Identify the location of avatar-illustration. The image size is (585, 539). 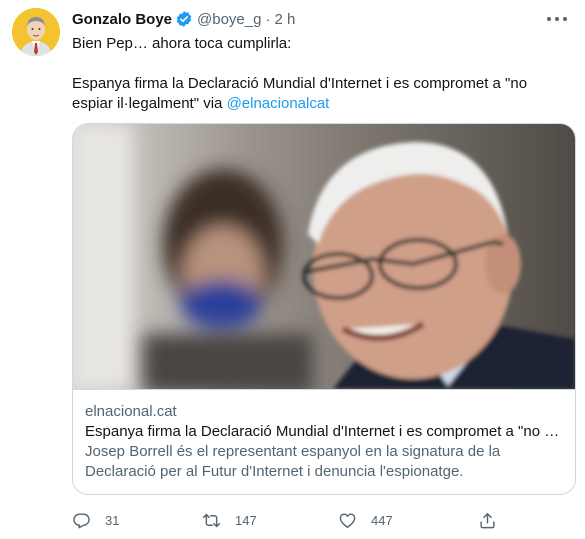
(36, 32).